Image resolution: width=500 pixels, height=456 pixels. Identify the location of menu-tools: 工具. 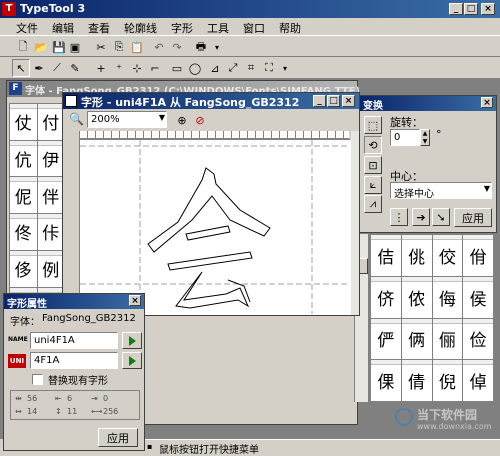
(219, 26).